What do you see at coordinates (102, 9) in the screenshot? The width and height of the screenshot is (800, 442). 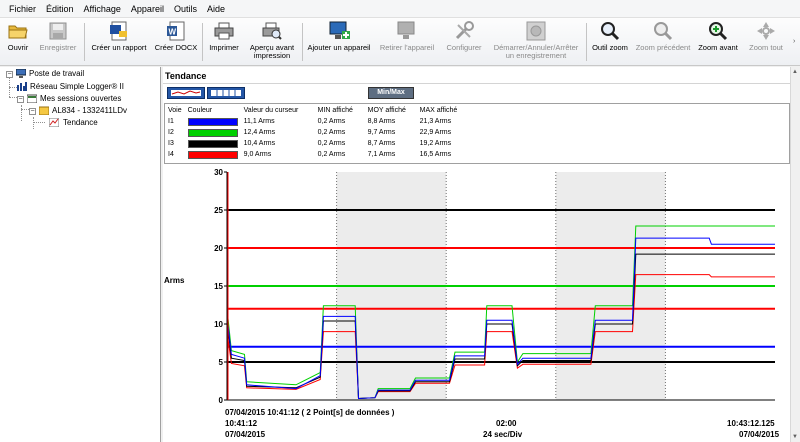 I see `menu-affichage: Affichage` at bounding box center [102, 9].